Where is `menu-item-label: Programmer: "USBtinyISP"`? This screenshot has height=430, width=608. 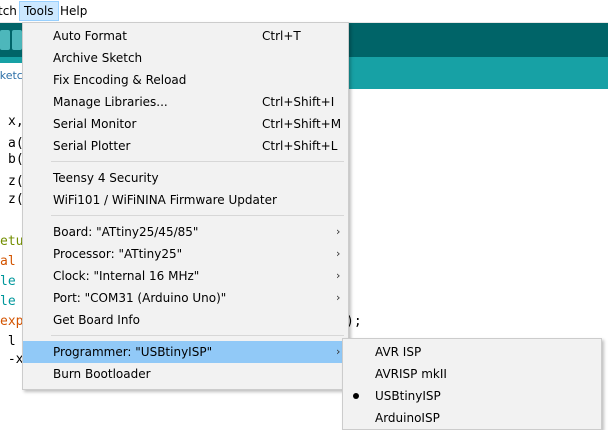 menu-item-label: Programmer: "USBtinyISP" is located at coordinates (133, 352).